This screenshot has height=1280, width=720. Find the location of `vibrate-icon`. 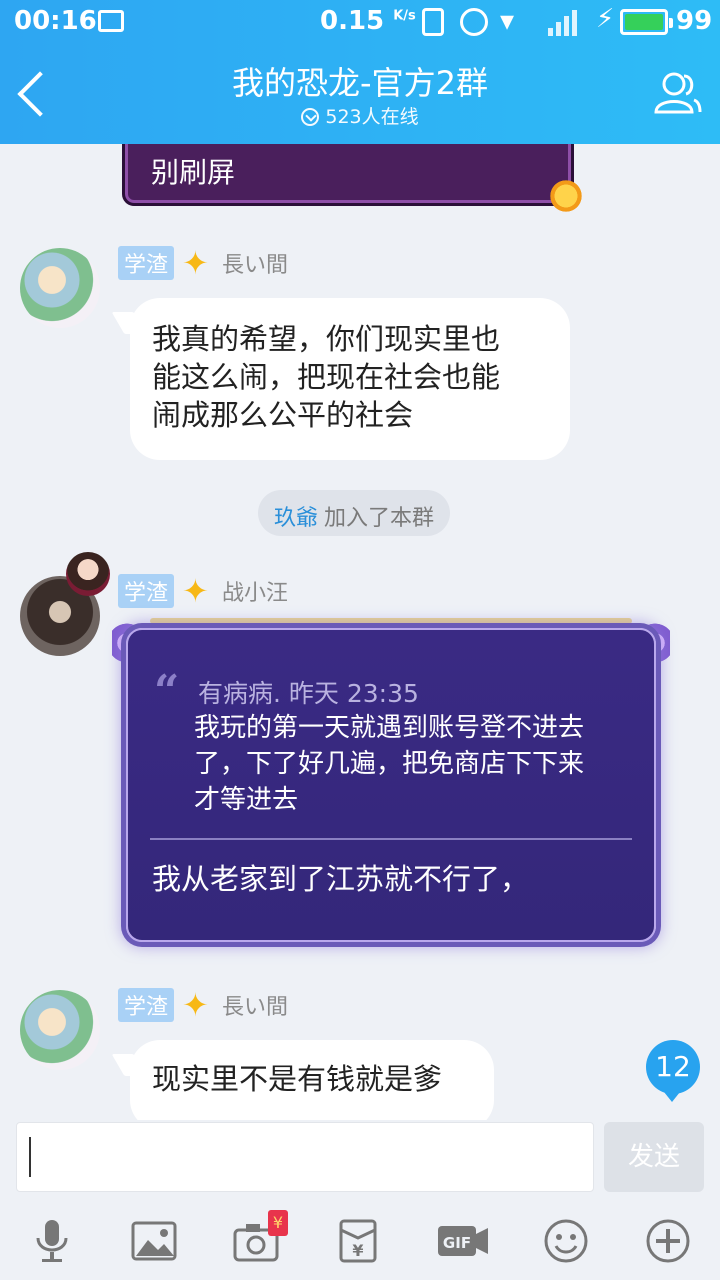

vibrate-icon is located at coordinates (433, 22).